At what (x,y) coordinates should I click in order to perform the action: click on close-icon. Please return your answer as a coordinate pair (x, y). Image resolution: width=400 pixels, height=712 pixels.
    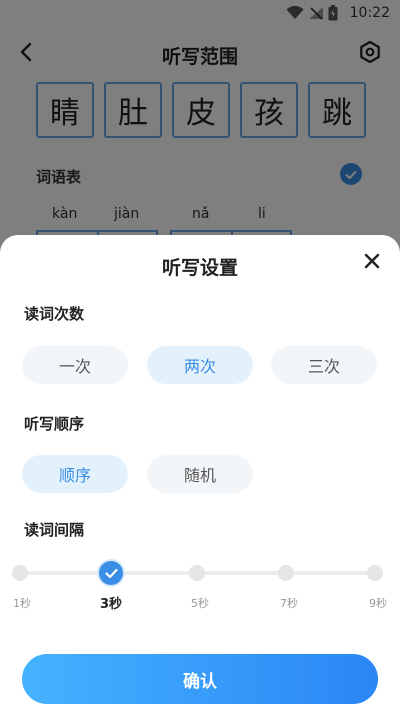
    Looking at the image, I should click on (372, 263).